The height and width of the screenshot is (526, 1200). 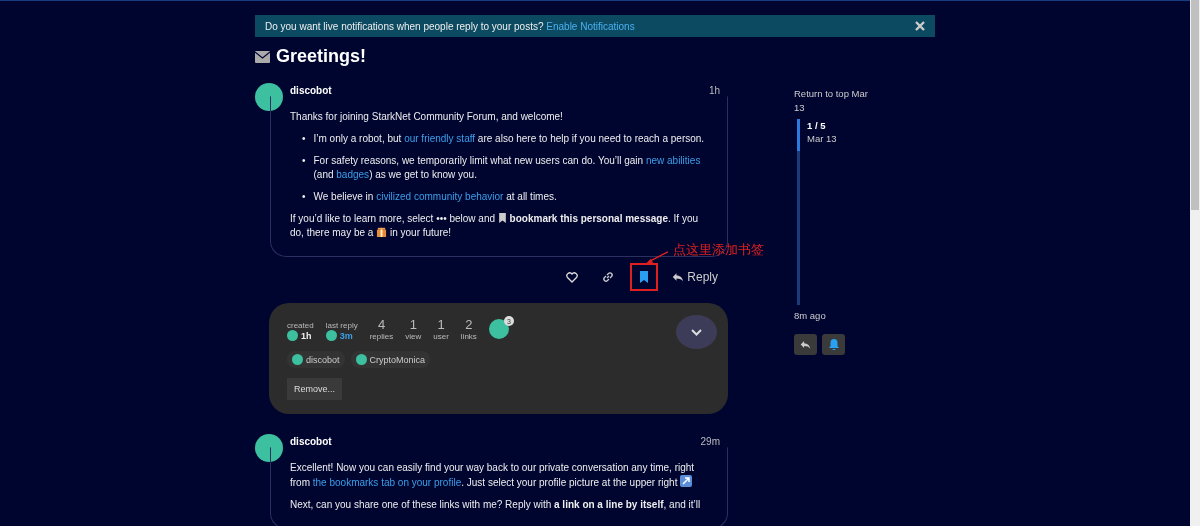 I want to click on stat-value: 3m, so click(x=346, y=335).